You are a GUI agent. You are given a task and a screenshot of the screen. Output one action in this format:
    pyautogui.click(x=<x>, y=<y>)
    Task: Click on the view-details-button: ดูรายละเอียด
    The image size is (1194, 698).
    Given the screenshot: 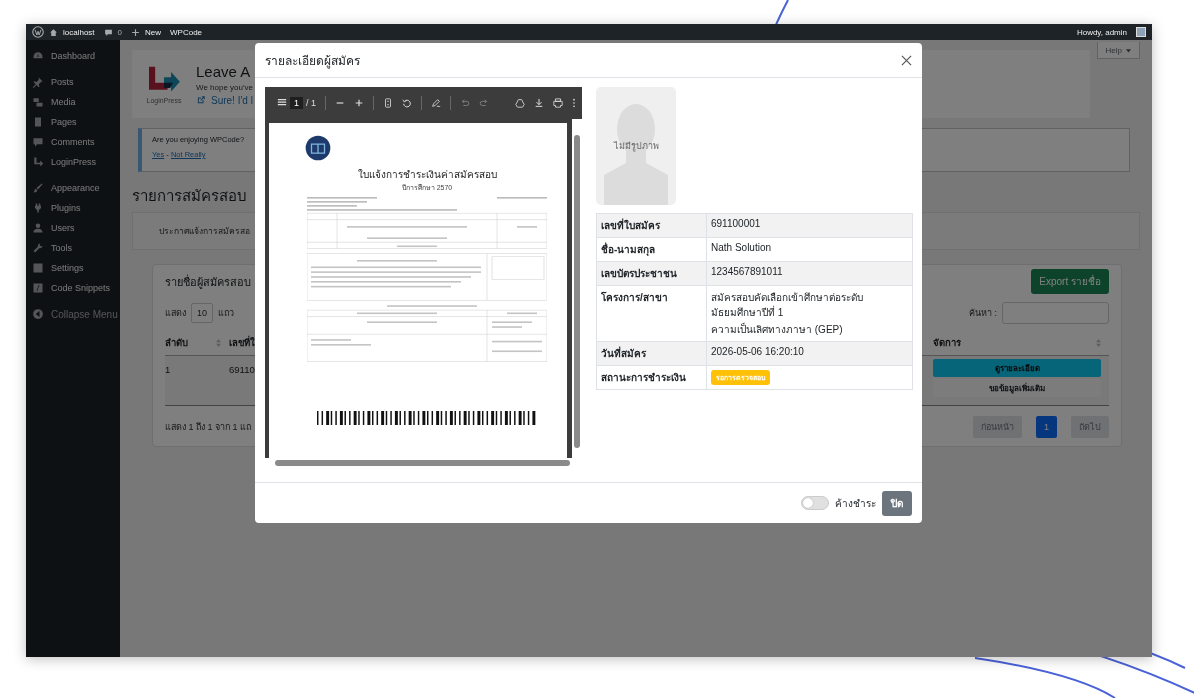 What is the action you would take?
    pyautogui.click(x=1017, y=368)
    